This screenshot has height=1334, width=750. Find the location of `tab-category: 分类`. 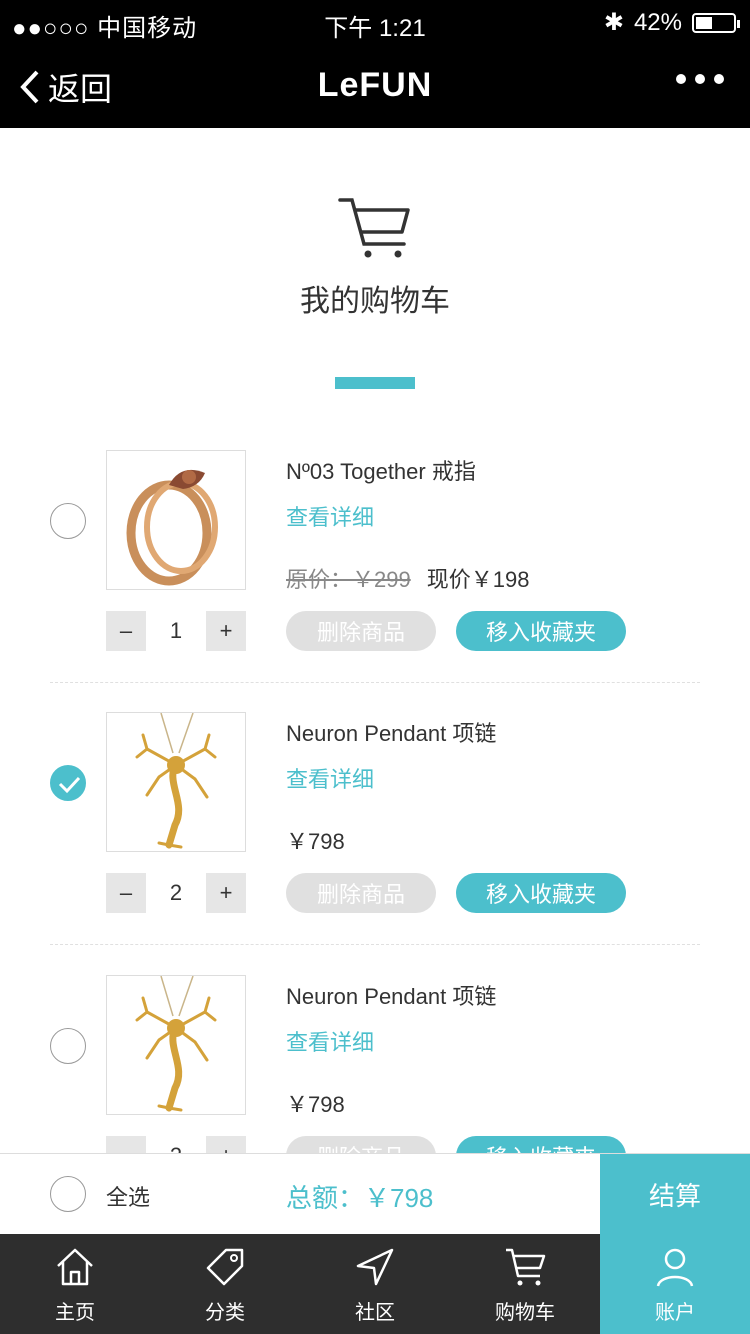

tab-category: 分类 is located at coordinates (225, 1284).